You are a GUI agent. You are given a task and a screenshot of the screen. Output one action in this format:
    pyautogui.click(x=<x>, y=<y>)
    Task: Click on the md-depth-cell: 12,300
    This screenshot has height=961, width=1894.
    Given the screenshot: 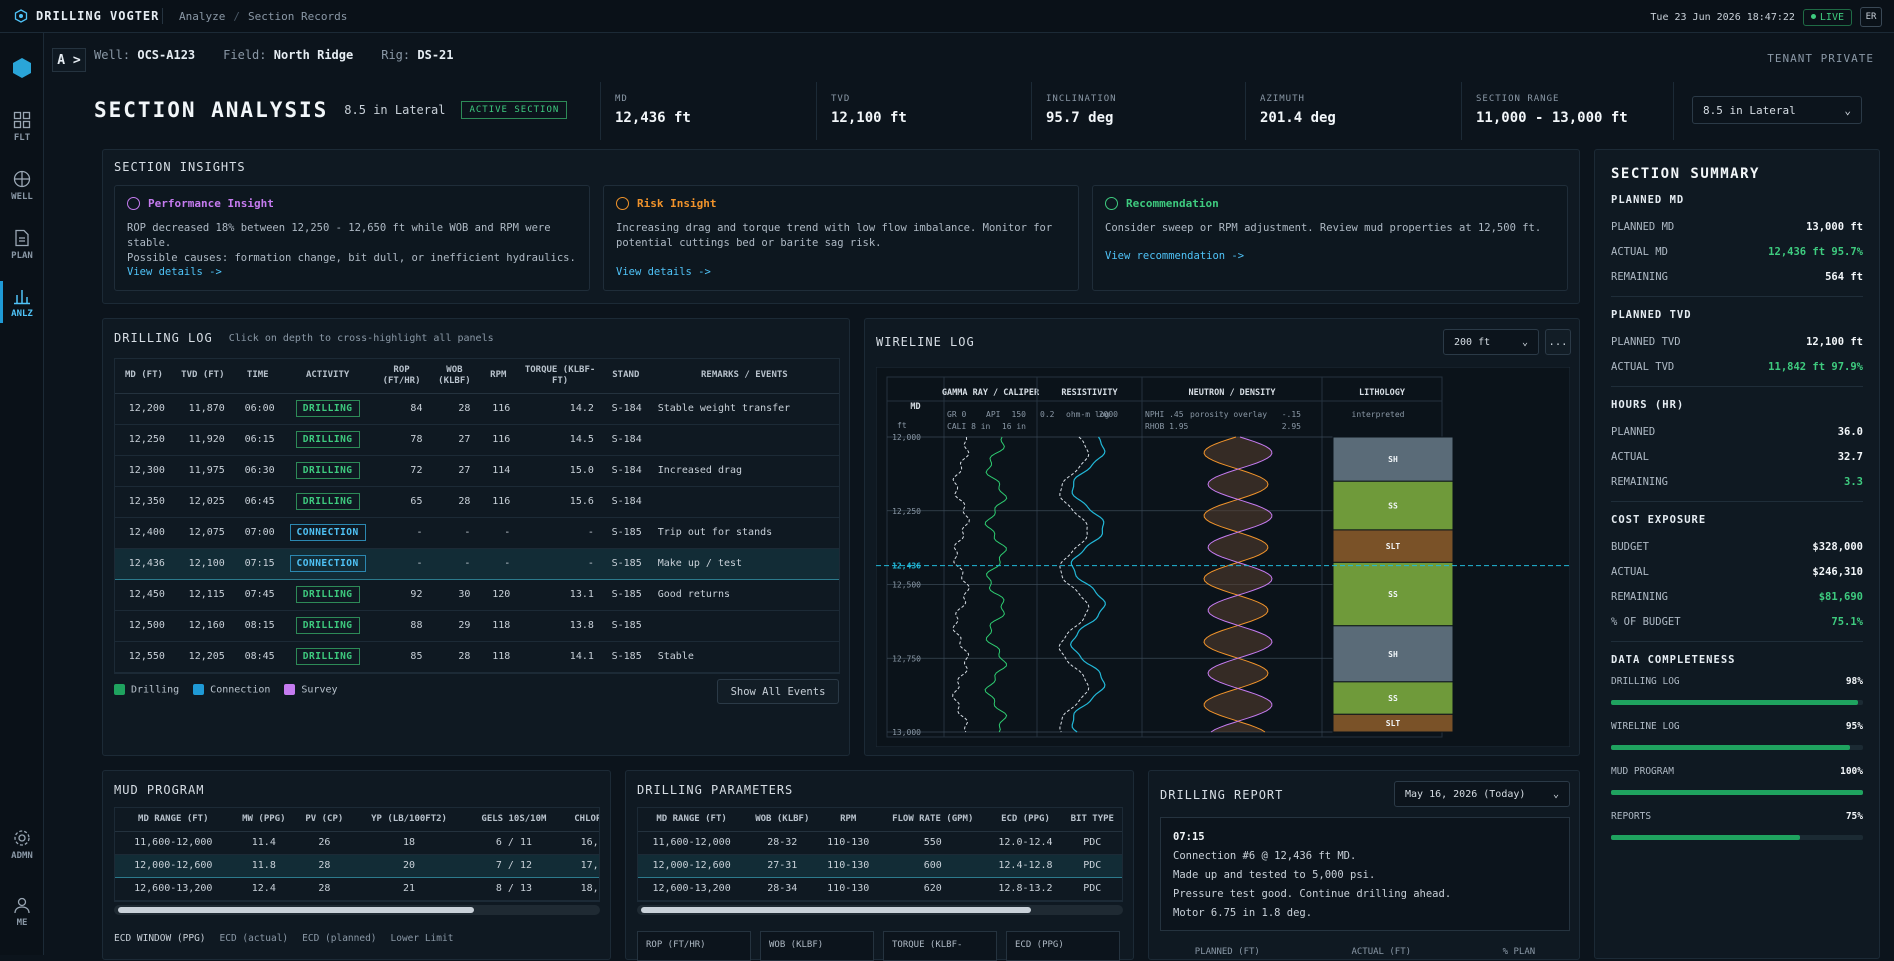 What is the action you would take?
    pyautogui.click(x=144, y=471)
    